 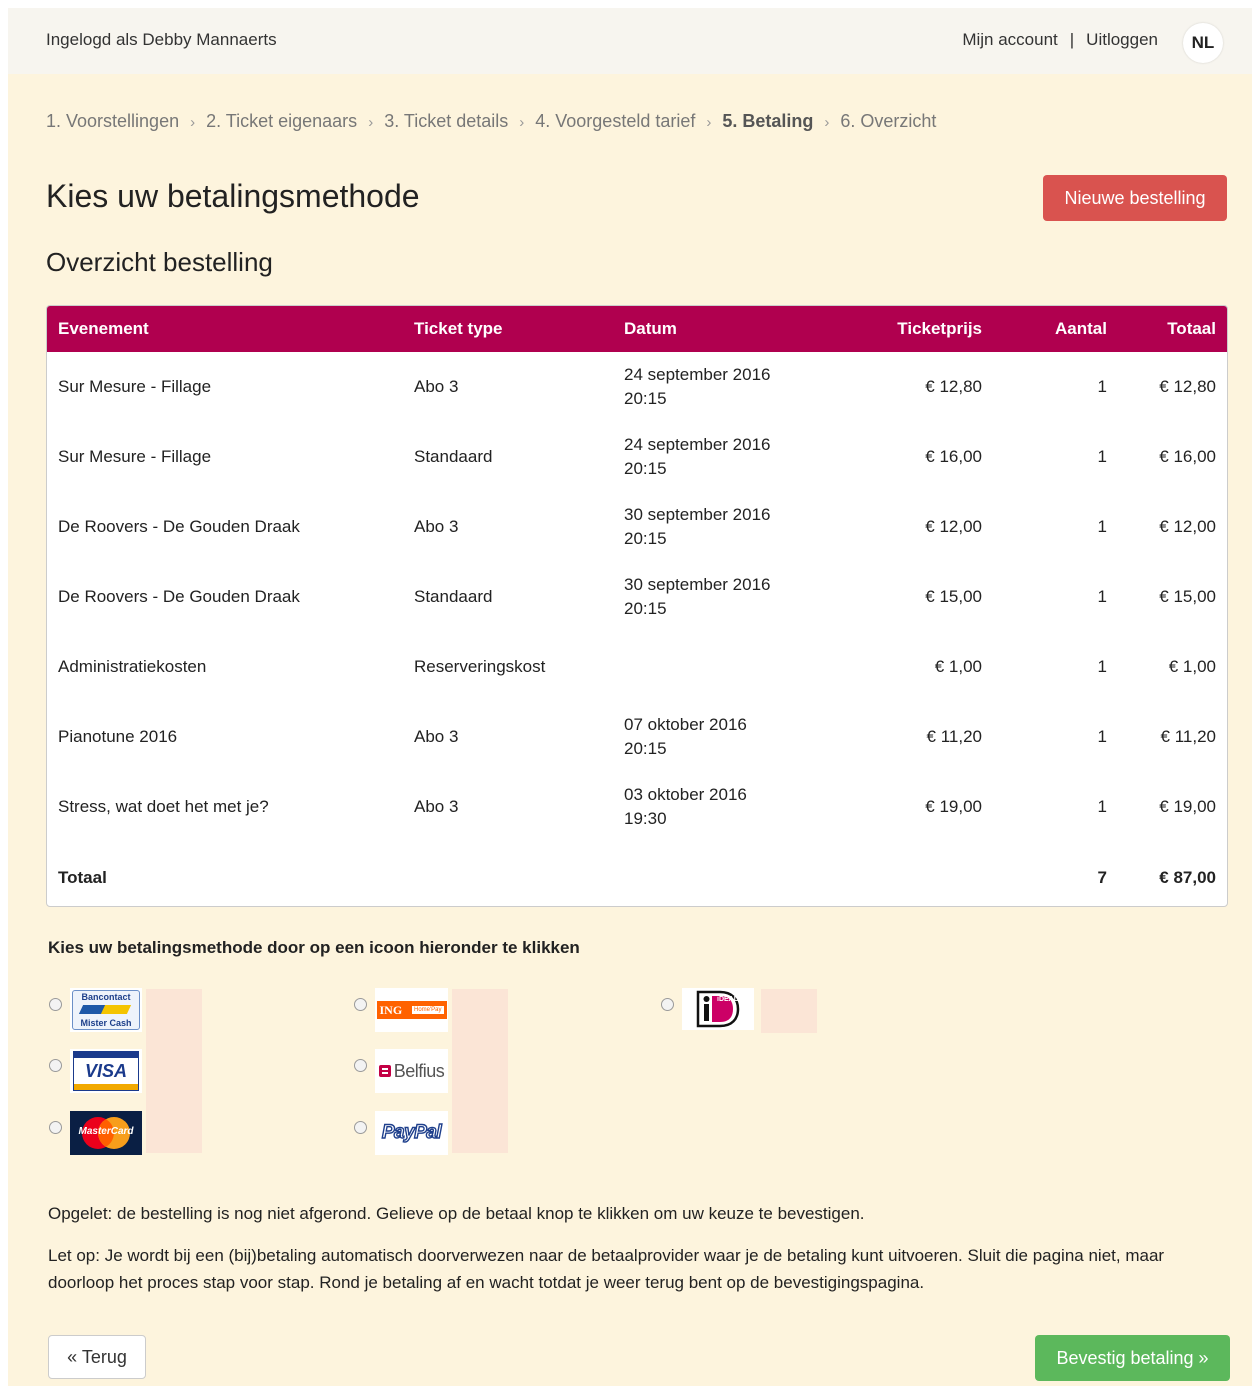 I want to click on cell-total: € 15,00, so click(x=1187, y=596).